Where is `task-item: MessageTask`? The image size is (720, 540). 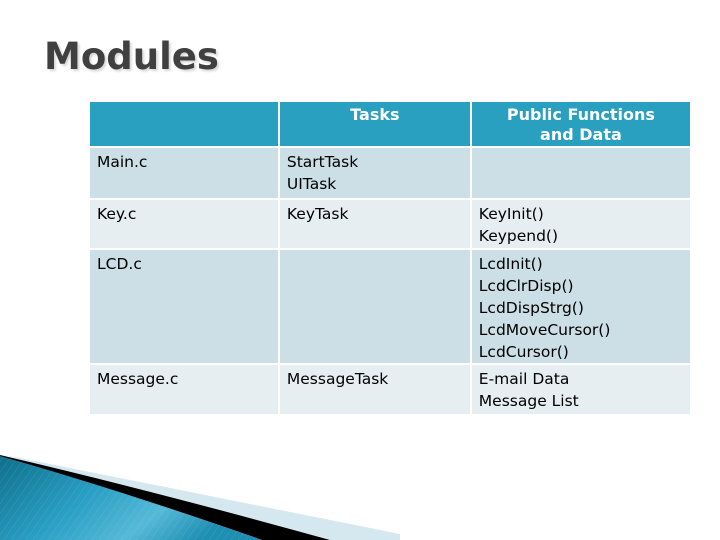 task-item: MessageTask is located at coordinates (337, 379).